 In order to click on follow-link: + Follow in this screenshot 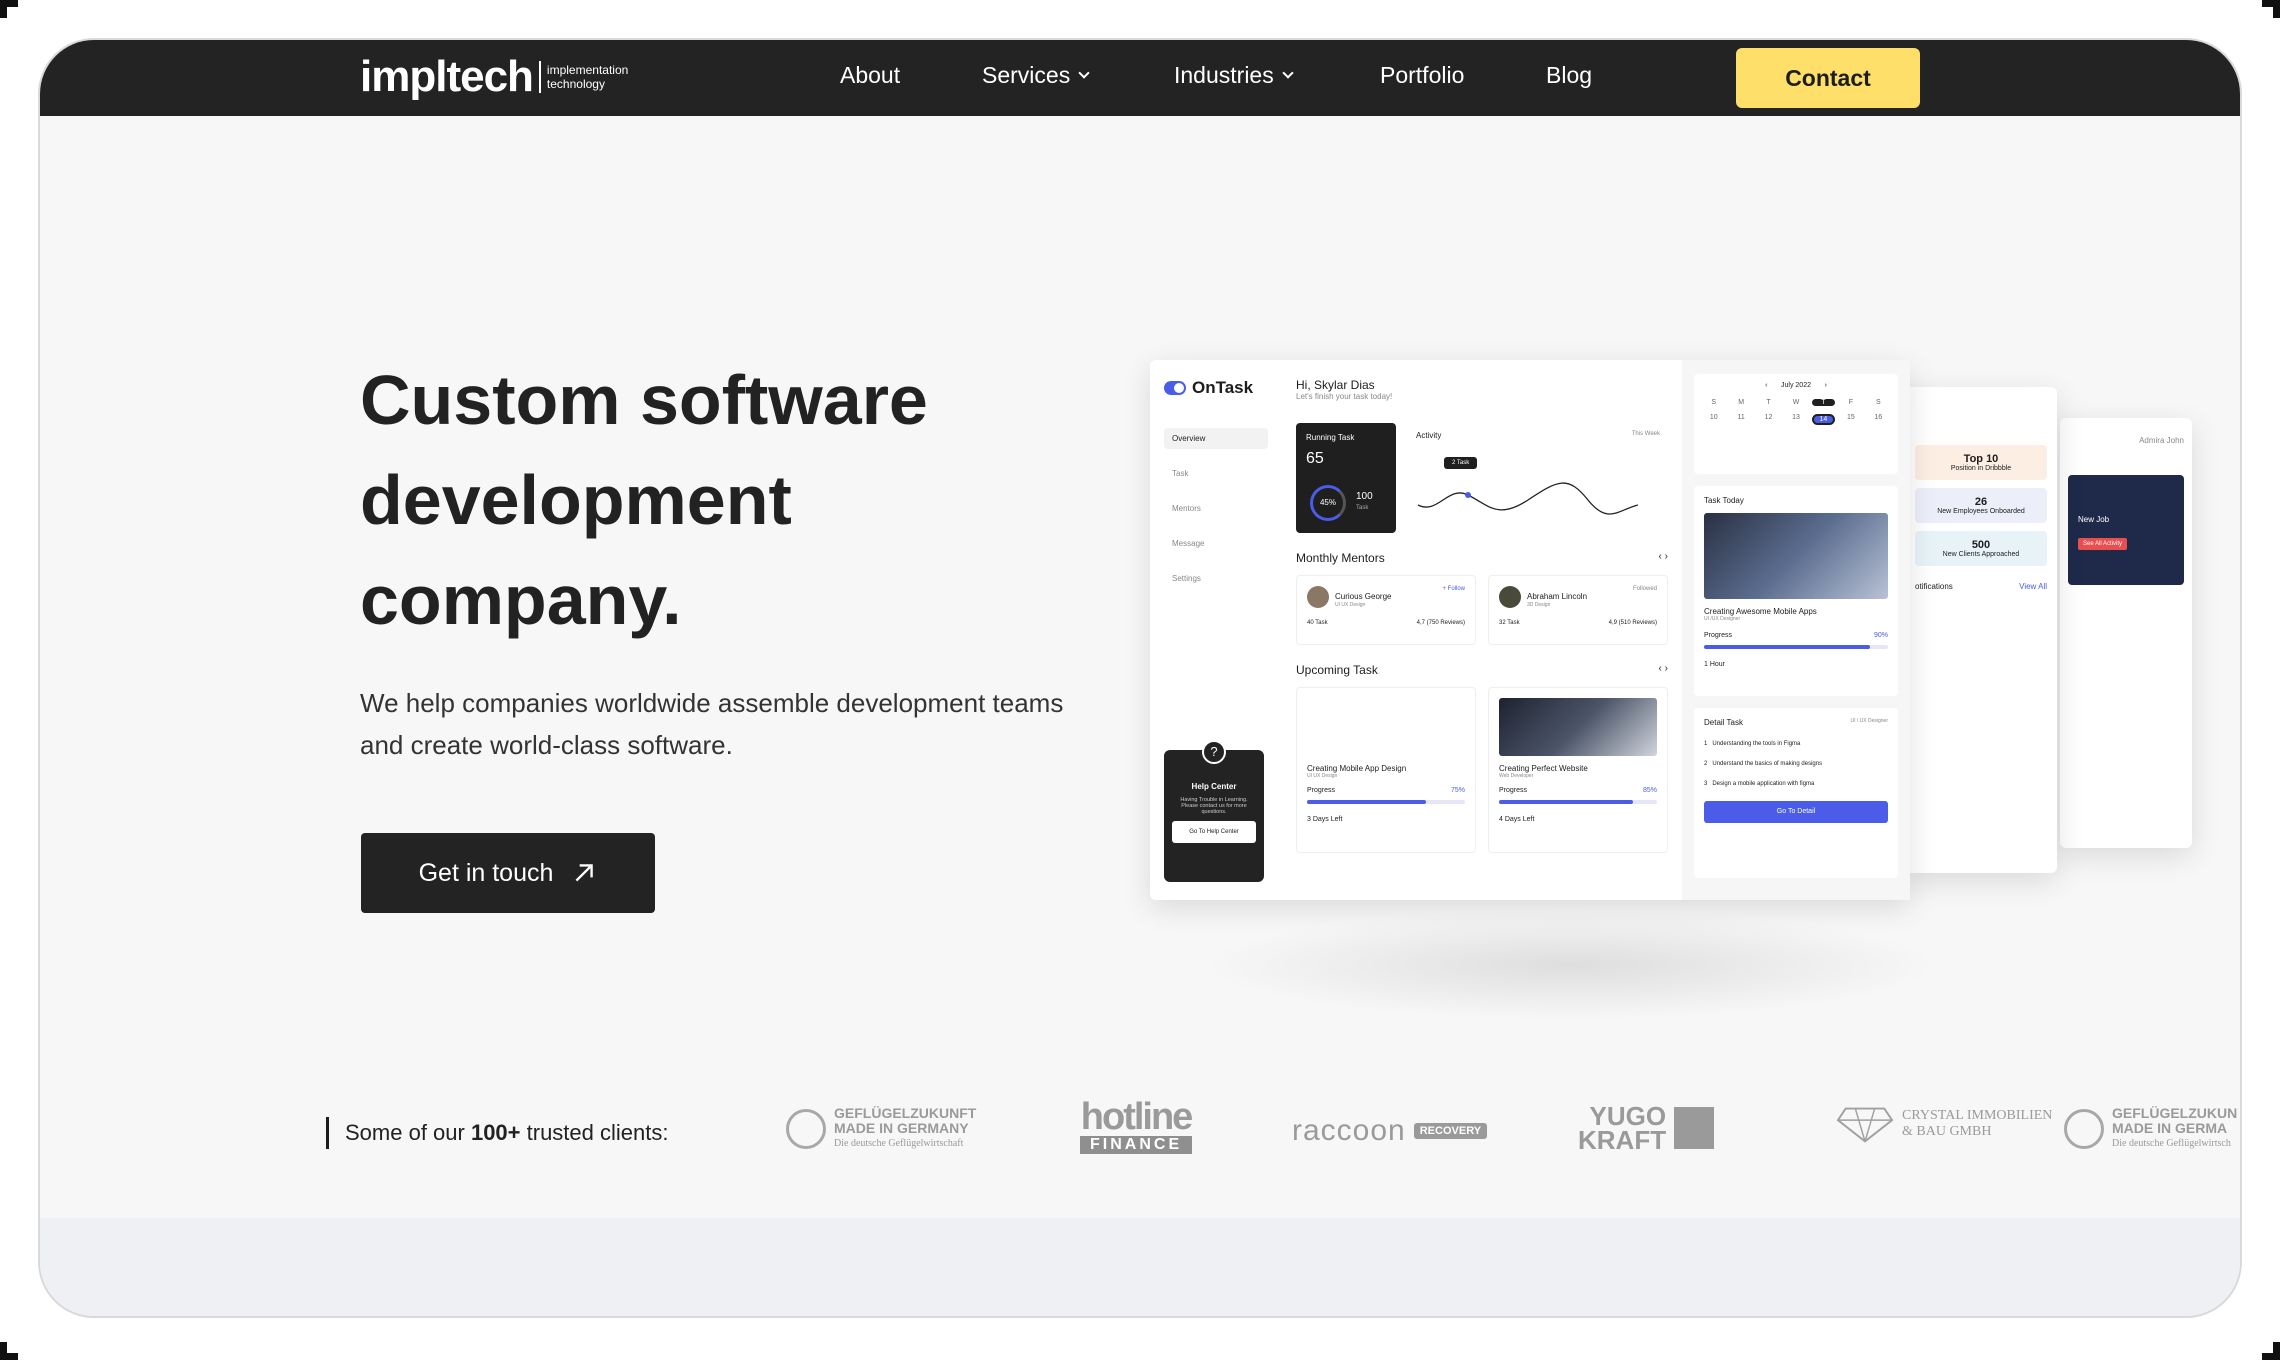, I will do `click(1453, 589)`.